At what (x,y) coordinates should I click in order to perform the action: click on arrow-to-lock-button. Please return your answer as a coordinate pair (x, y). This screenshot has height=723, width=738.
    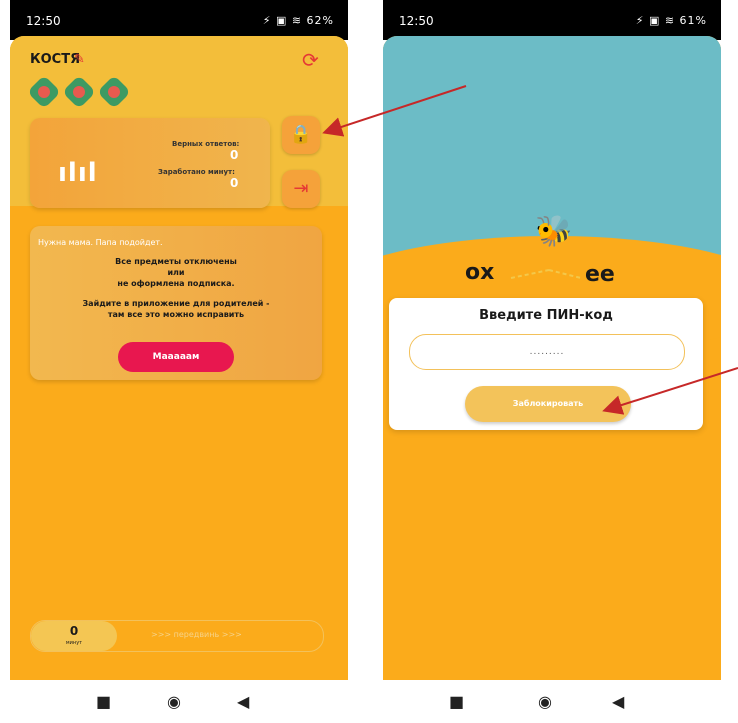
    Looking at the image, I should click on (394, 111).